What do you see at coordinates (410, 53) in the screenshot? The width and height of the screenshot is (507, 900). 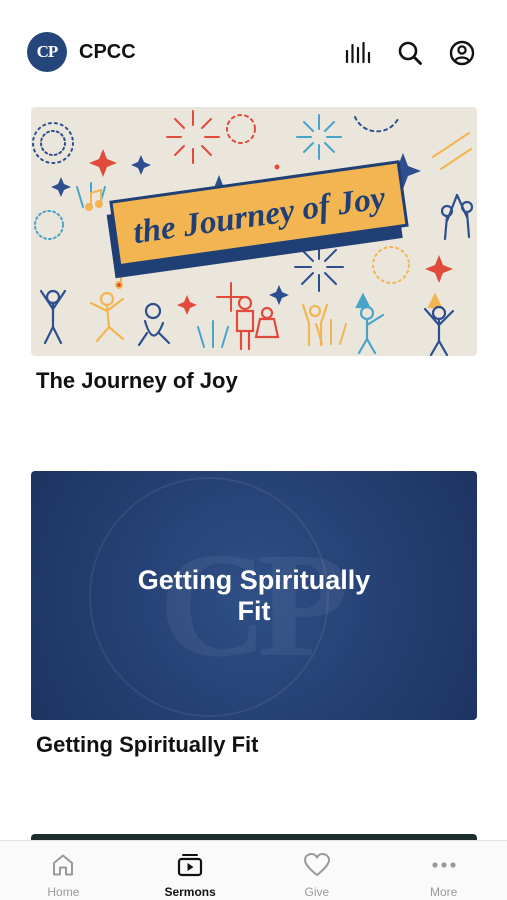 I see `search-icon` at bounding box center [410, 53].